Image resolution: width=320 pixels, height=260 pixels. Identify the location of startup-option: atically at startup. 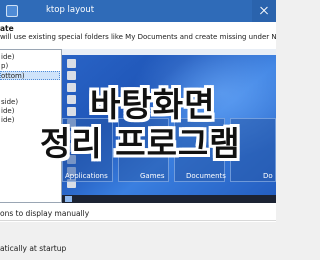
(33, 248).